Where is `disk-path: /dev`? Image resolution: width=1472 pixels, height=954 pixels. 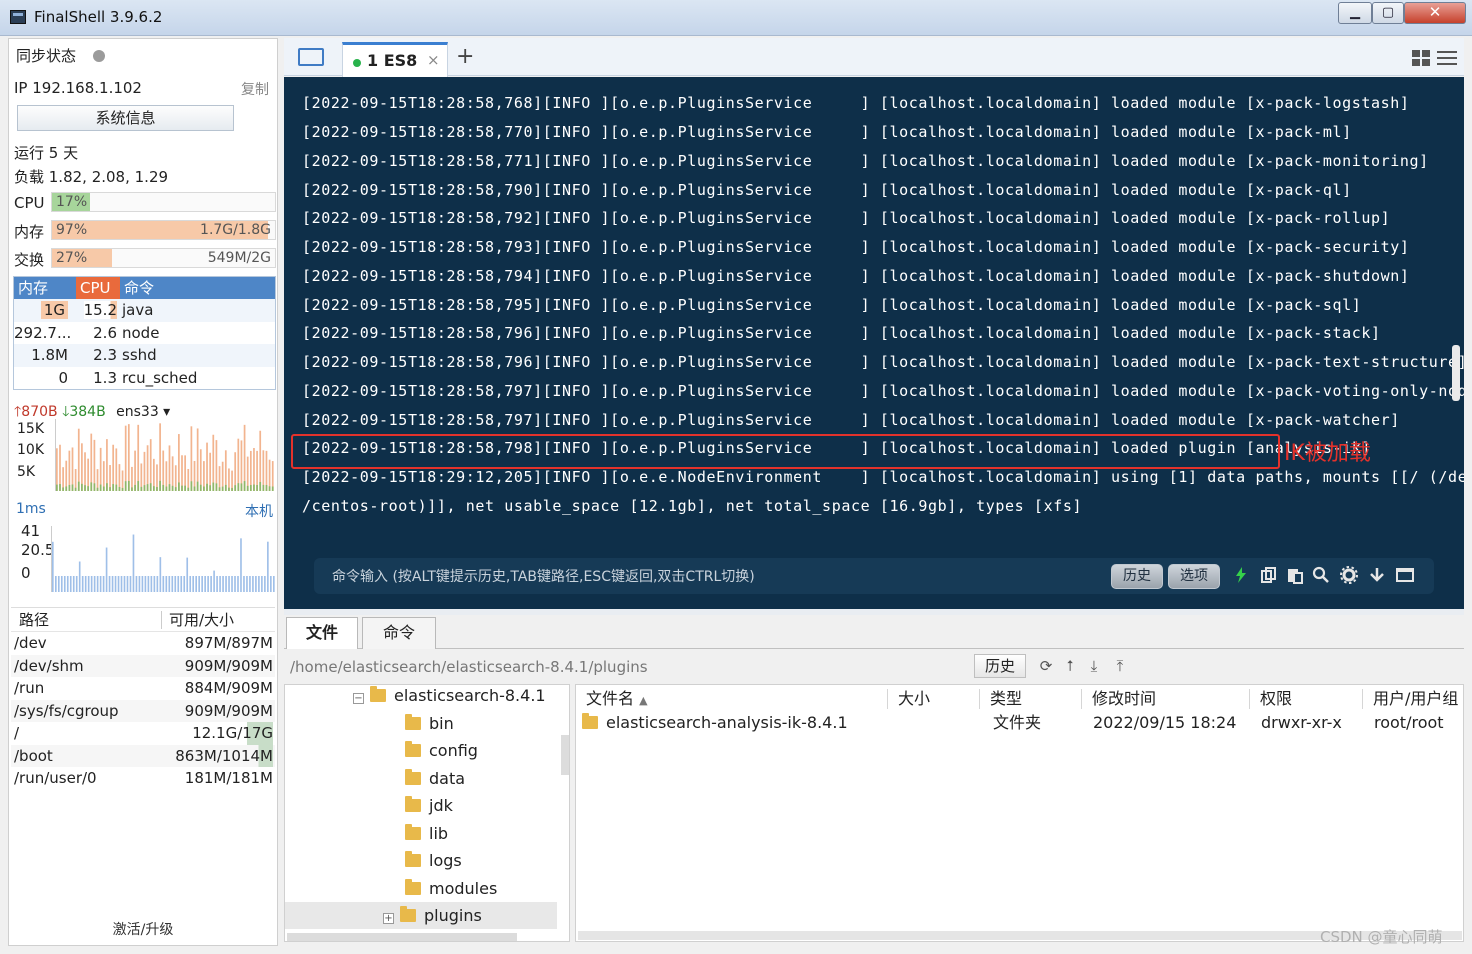
disk-path: /dev is located at coordinates (30, 643).